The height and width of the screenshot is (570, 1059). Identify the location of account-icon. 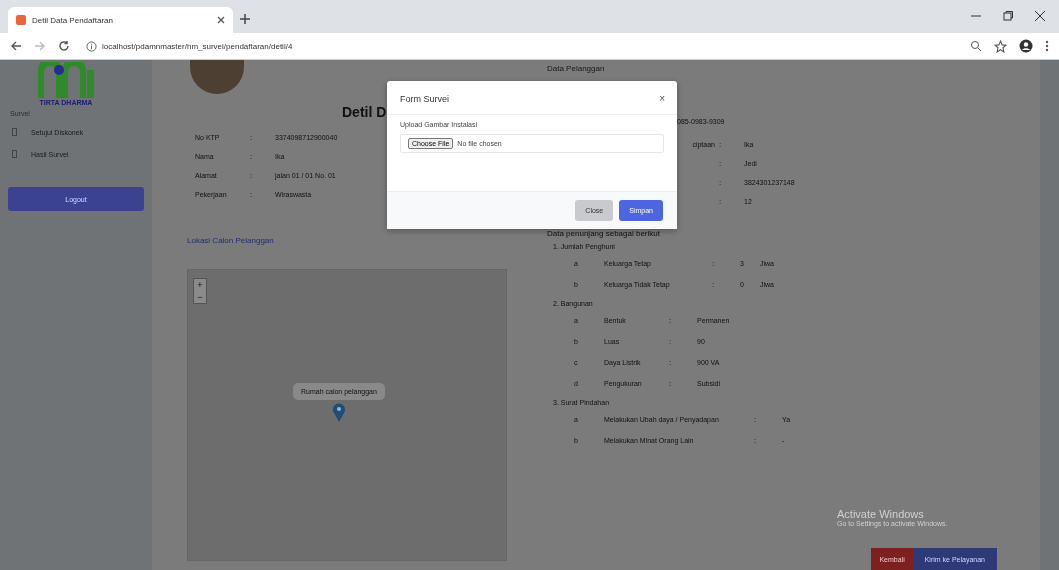
(1026, 46).